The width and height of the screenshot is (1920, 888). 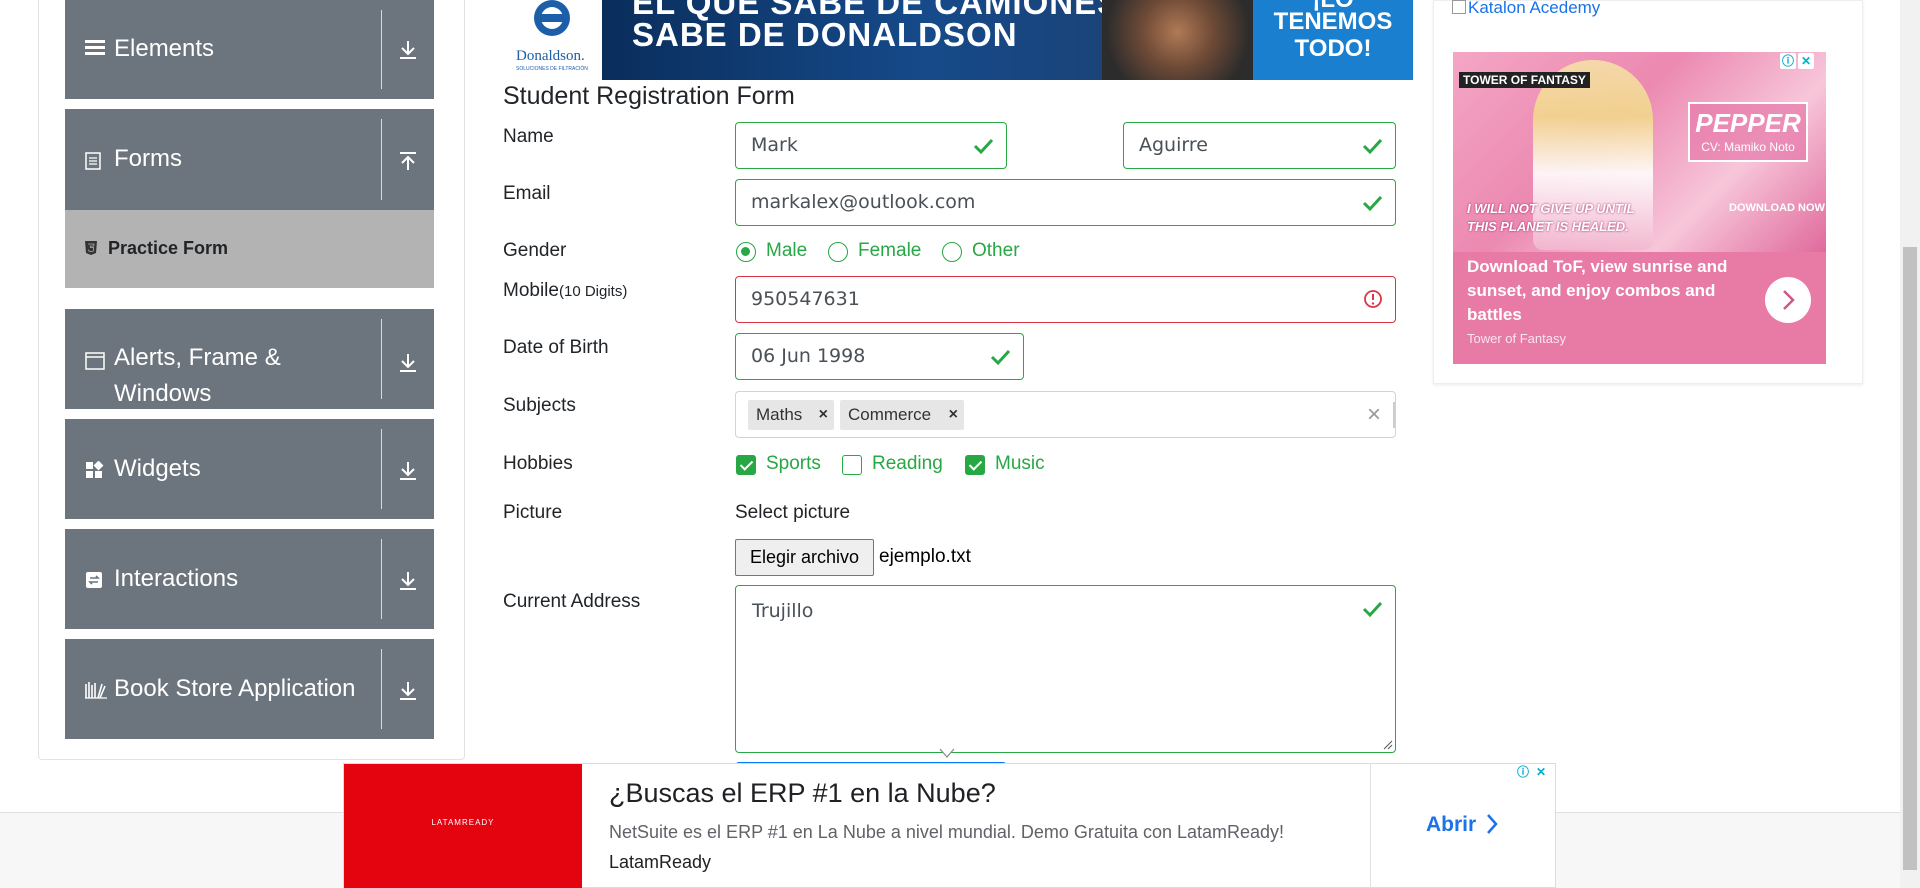 I want to click on select-picture-label: Select picture, so click(x=793, y=512).